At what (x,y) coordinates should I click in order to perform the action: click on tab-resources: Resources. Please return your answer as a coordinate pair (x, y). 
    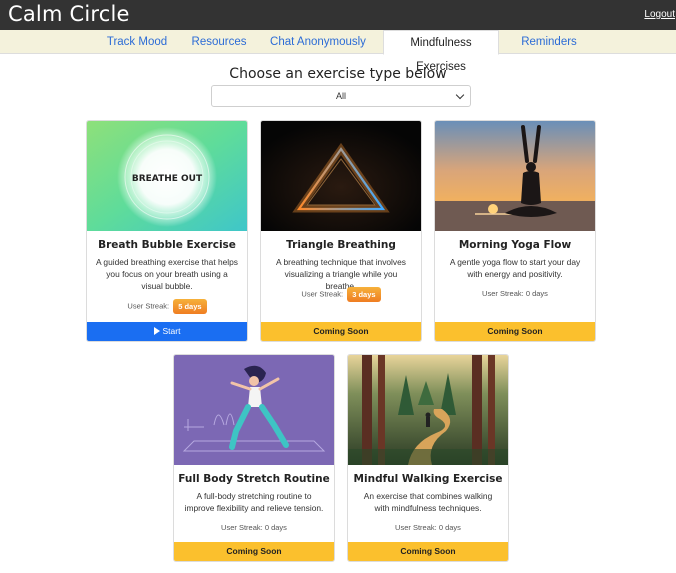
    Looking at the image, I should click on (219, 42).